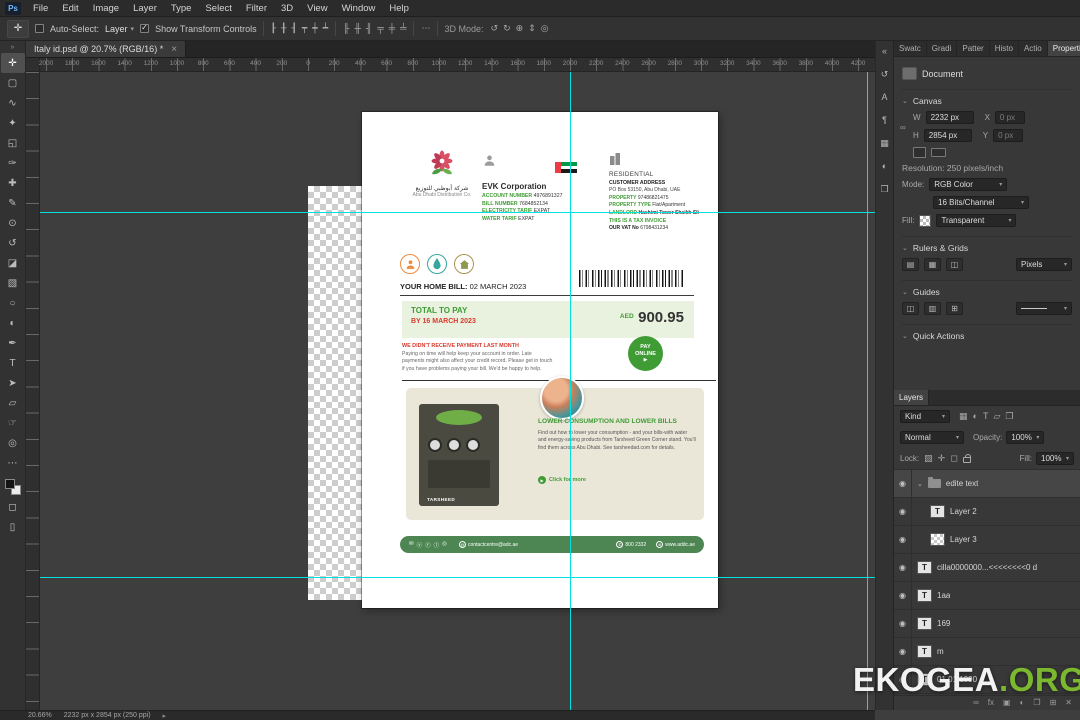 This screenshot has width=1080, height=720. Describe the element at coordinates (1022, 703) in the screenshot. I see `layers-action-3-icon: ◐` at that location.